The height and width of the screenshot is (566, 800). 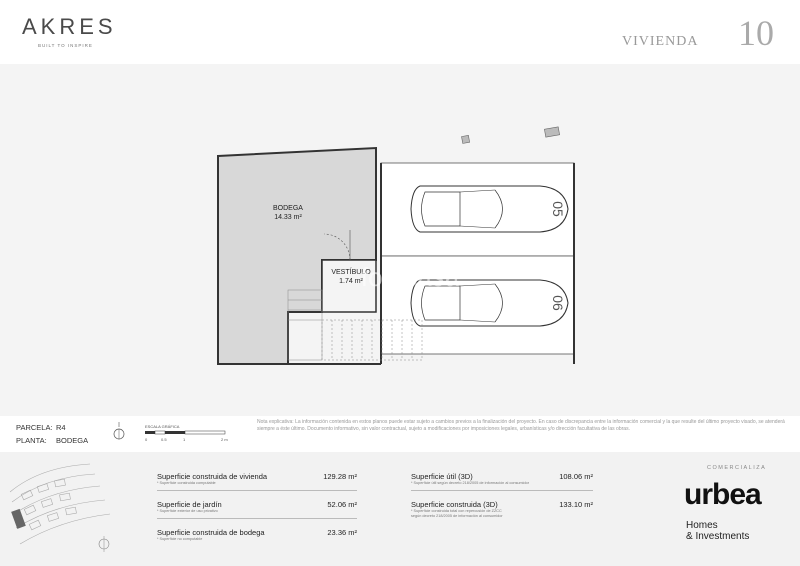 I want to click on header: AKRES BUILT TO INSPIRE VIVIENDA 10, so click(x=400, y=32).